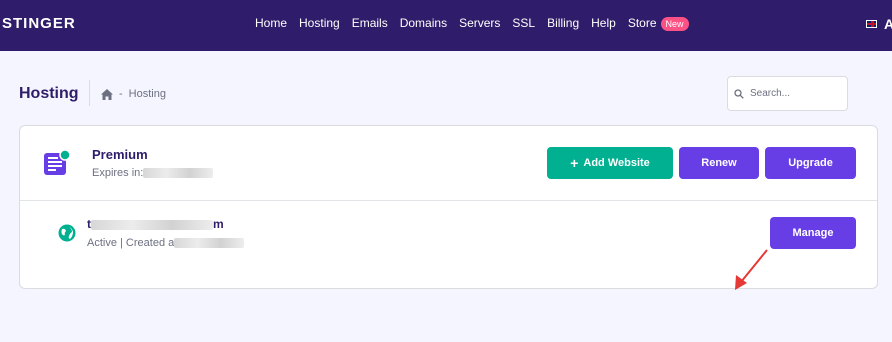 The height and width of the screenshot is (342, 892). Describe the element at coordinates (107, 94) in the screenshot. I see `home-icon` at that location.